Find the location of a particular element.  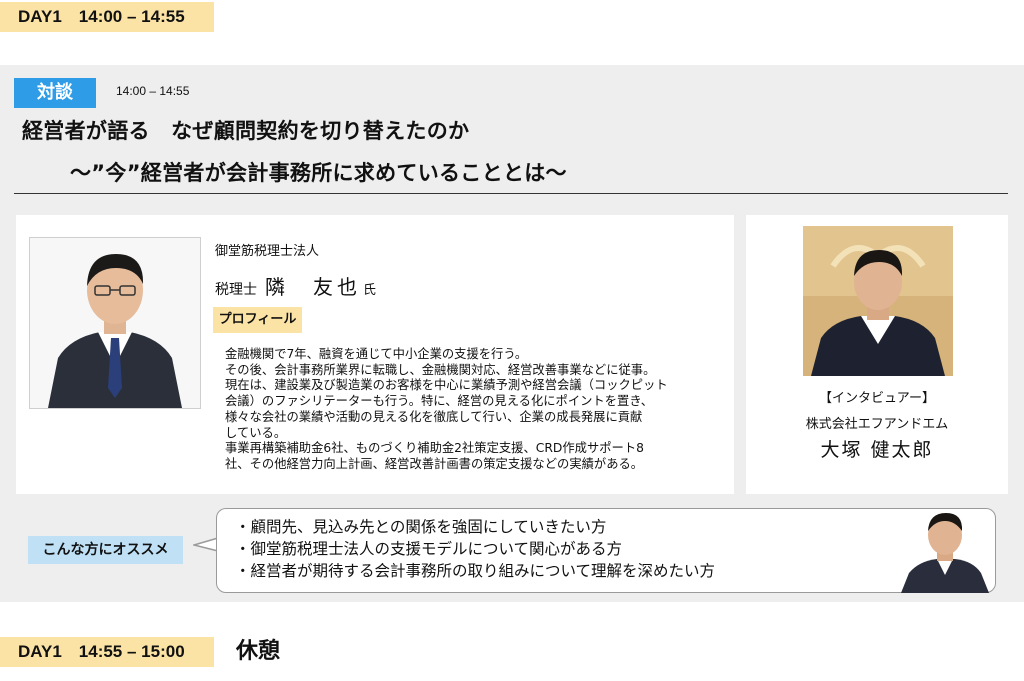

profile-line: 様々な会社の業績や活動の見える化を徹底して行い、企業の成長発展に貢献 is located at coordinates (434, 416).